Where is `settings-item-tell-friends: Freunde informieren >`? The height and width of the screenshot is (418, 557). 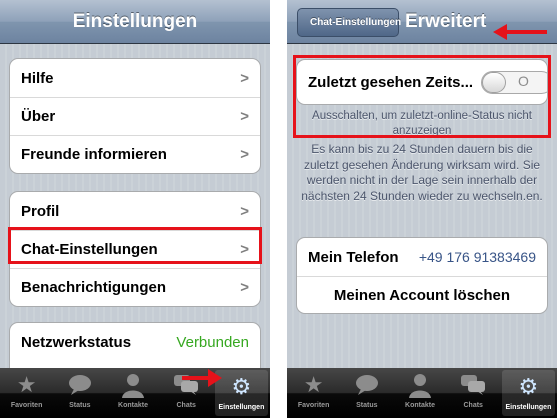
settings-item-tell-friends: Freunde informieren > is located at coordinates (135, 154).